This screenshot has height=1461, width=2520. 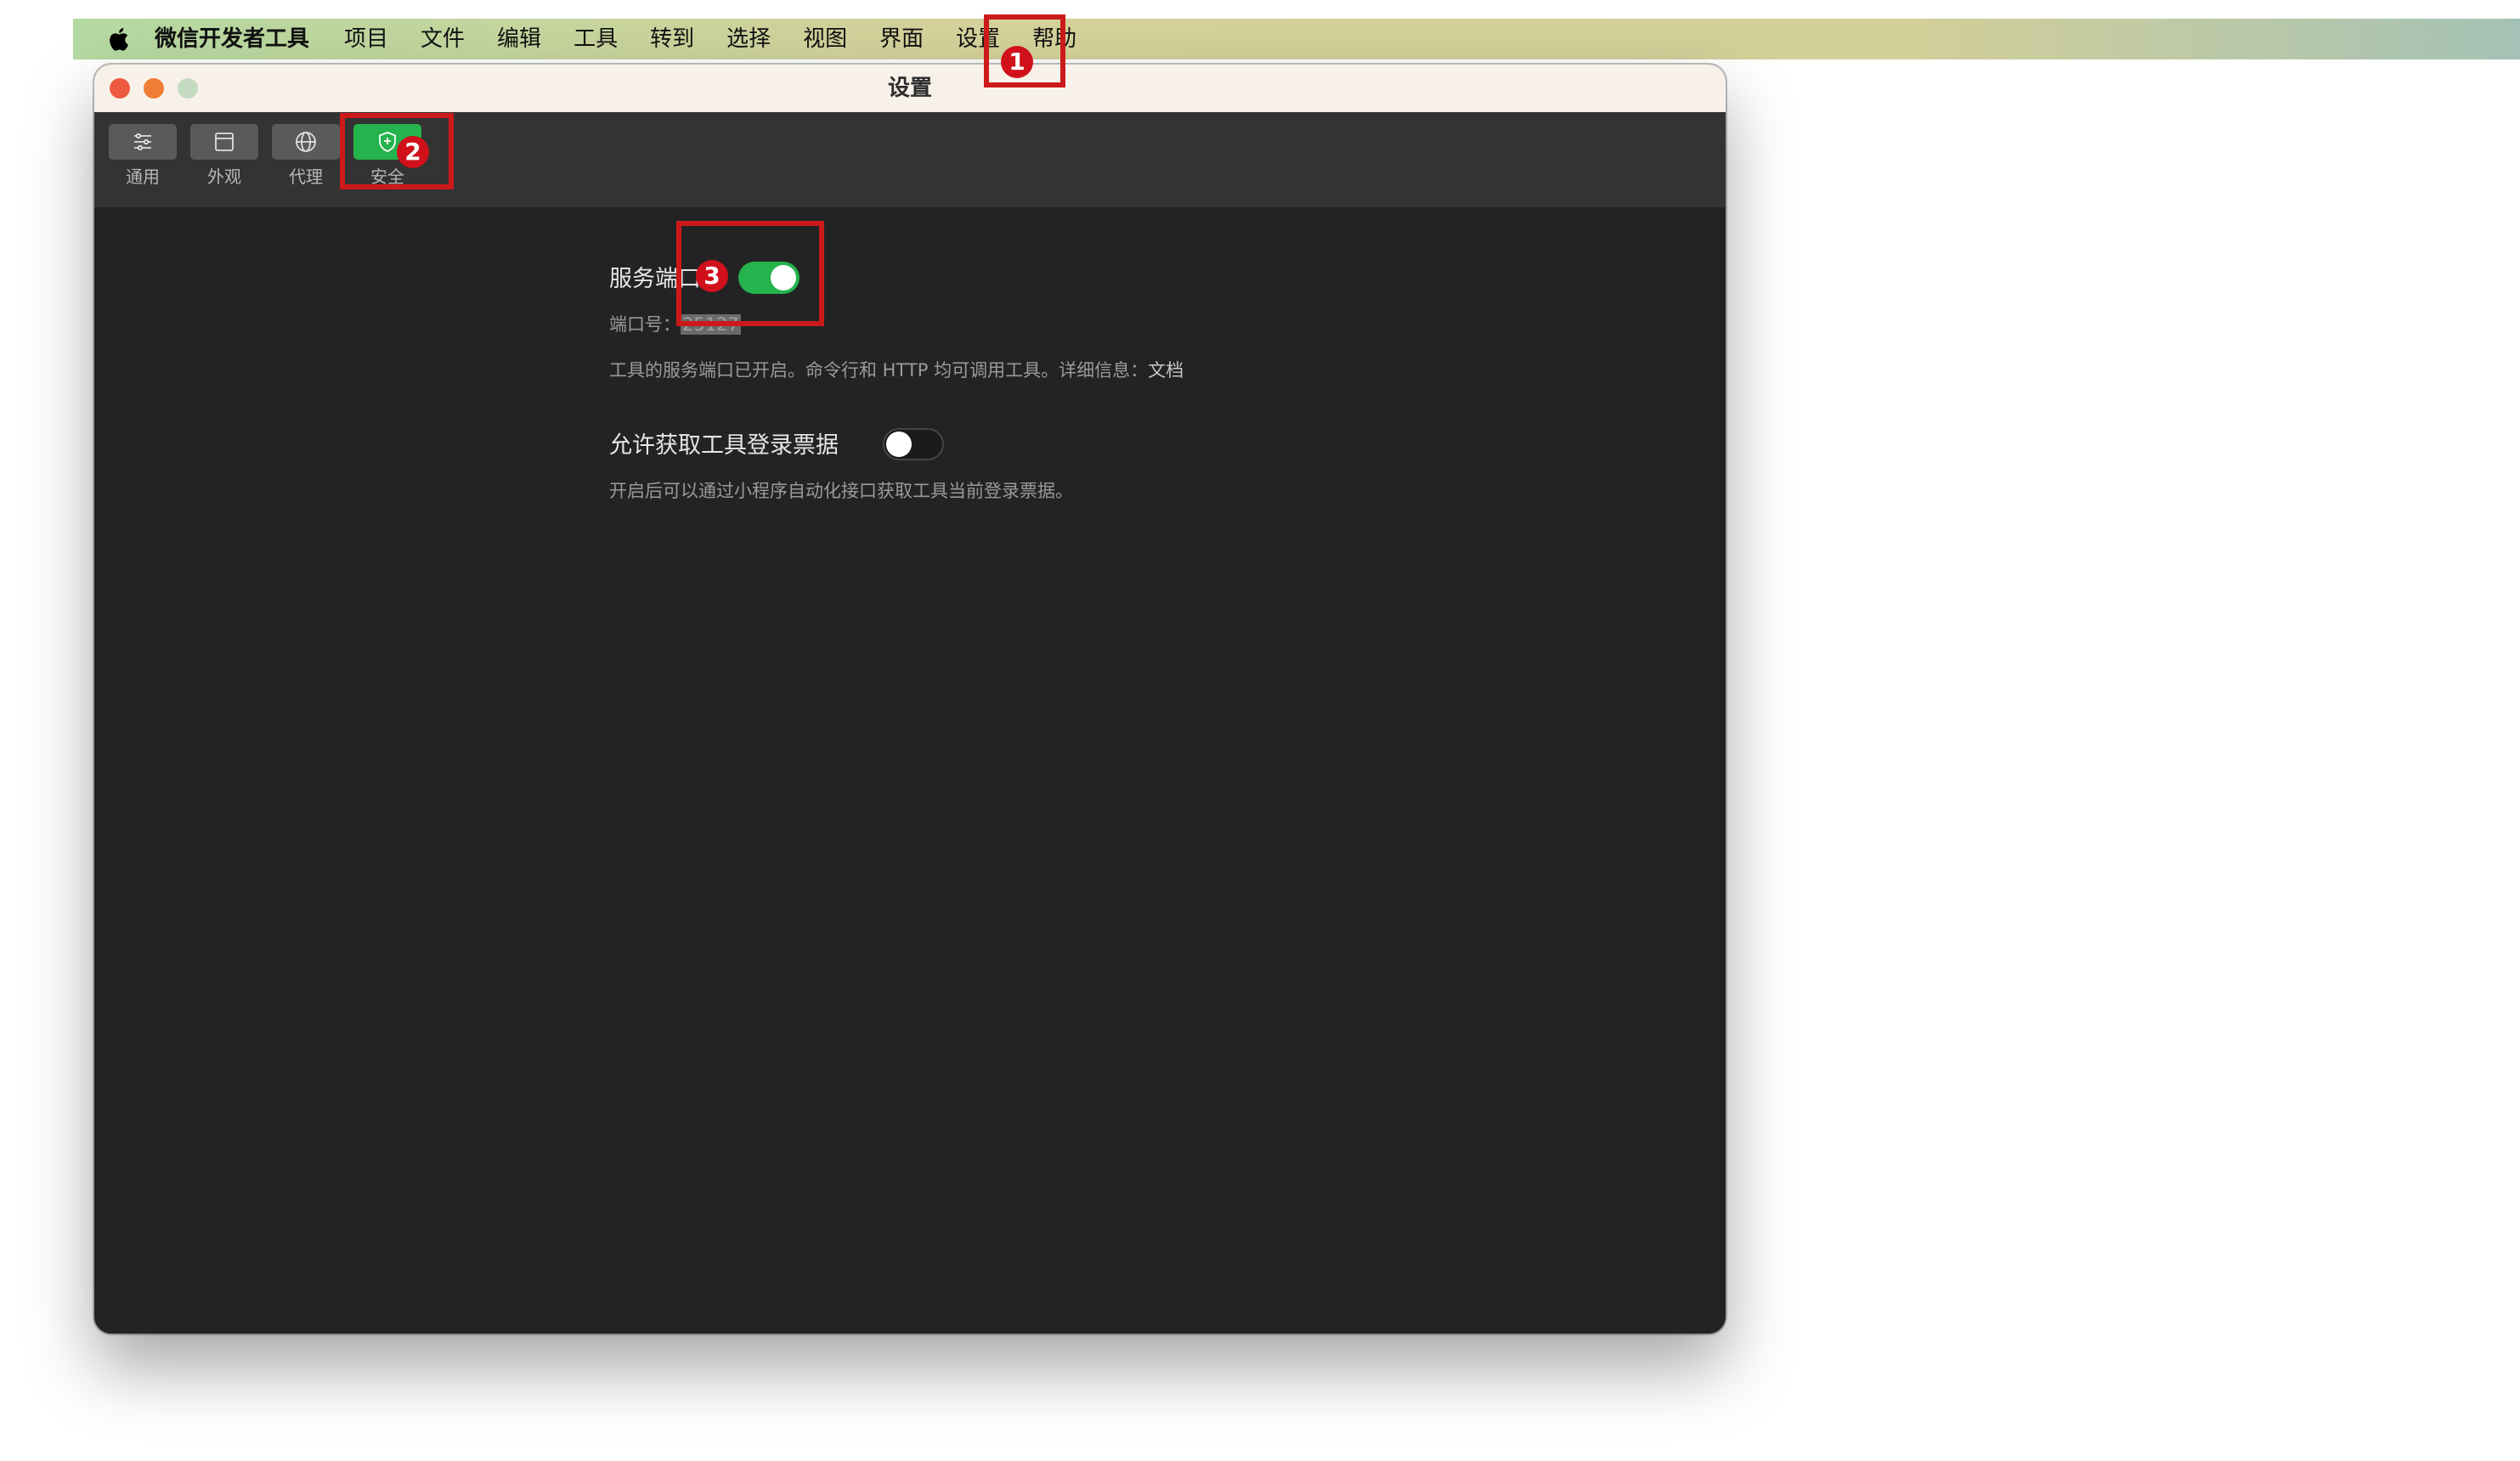 I want to click on doc-link: 文档, so click(x=1166, y=371).